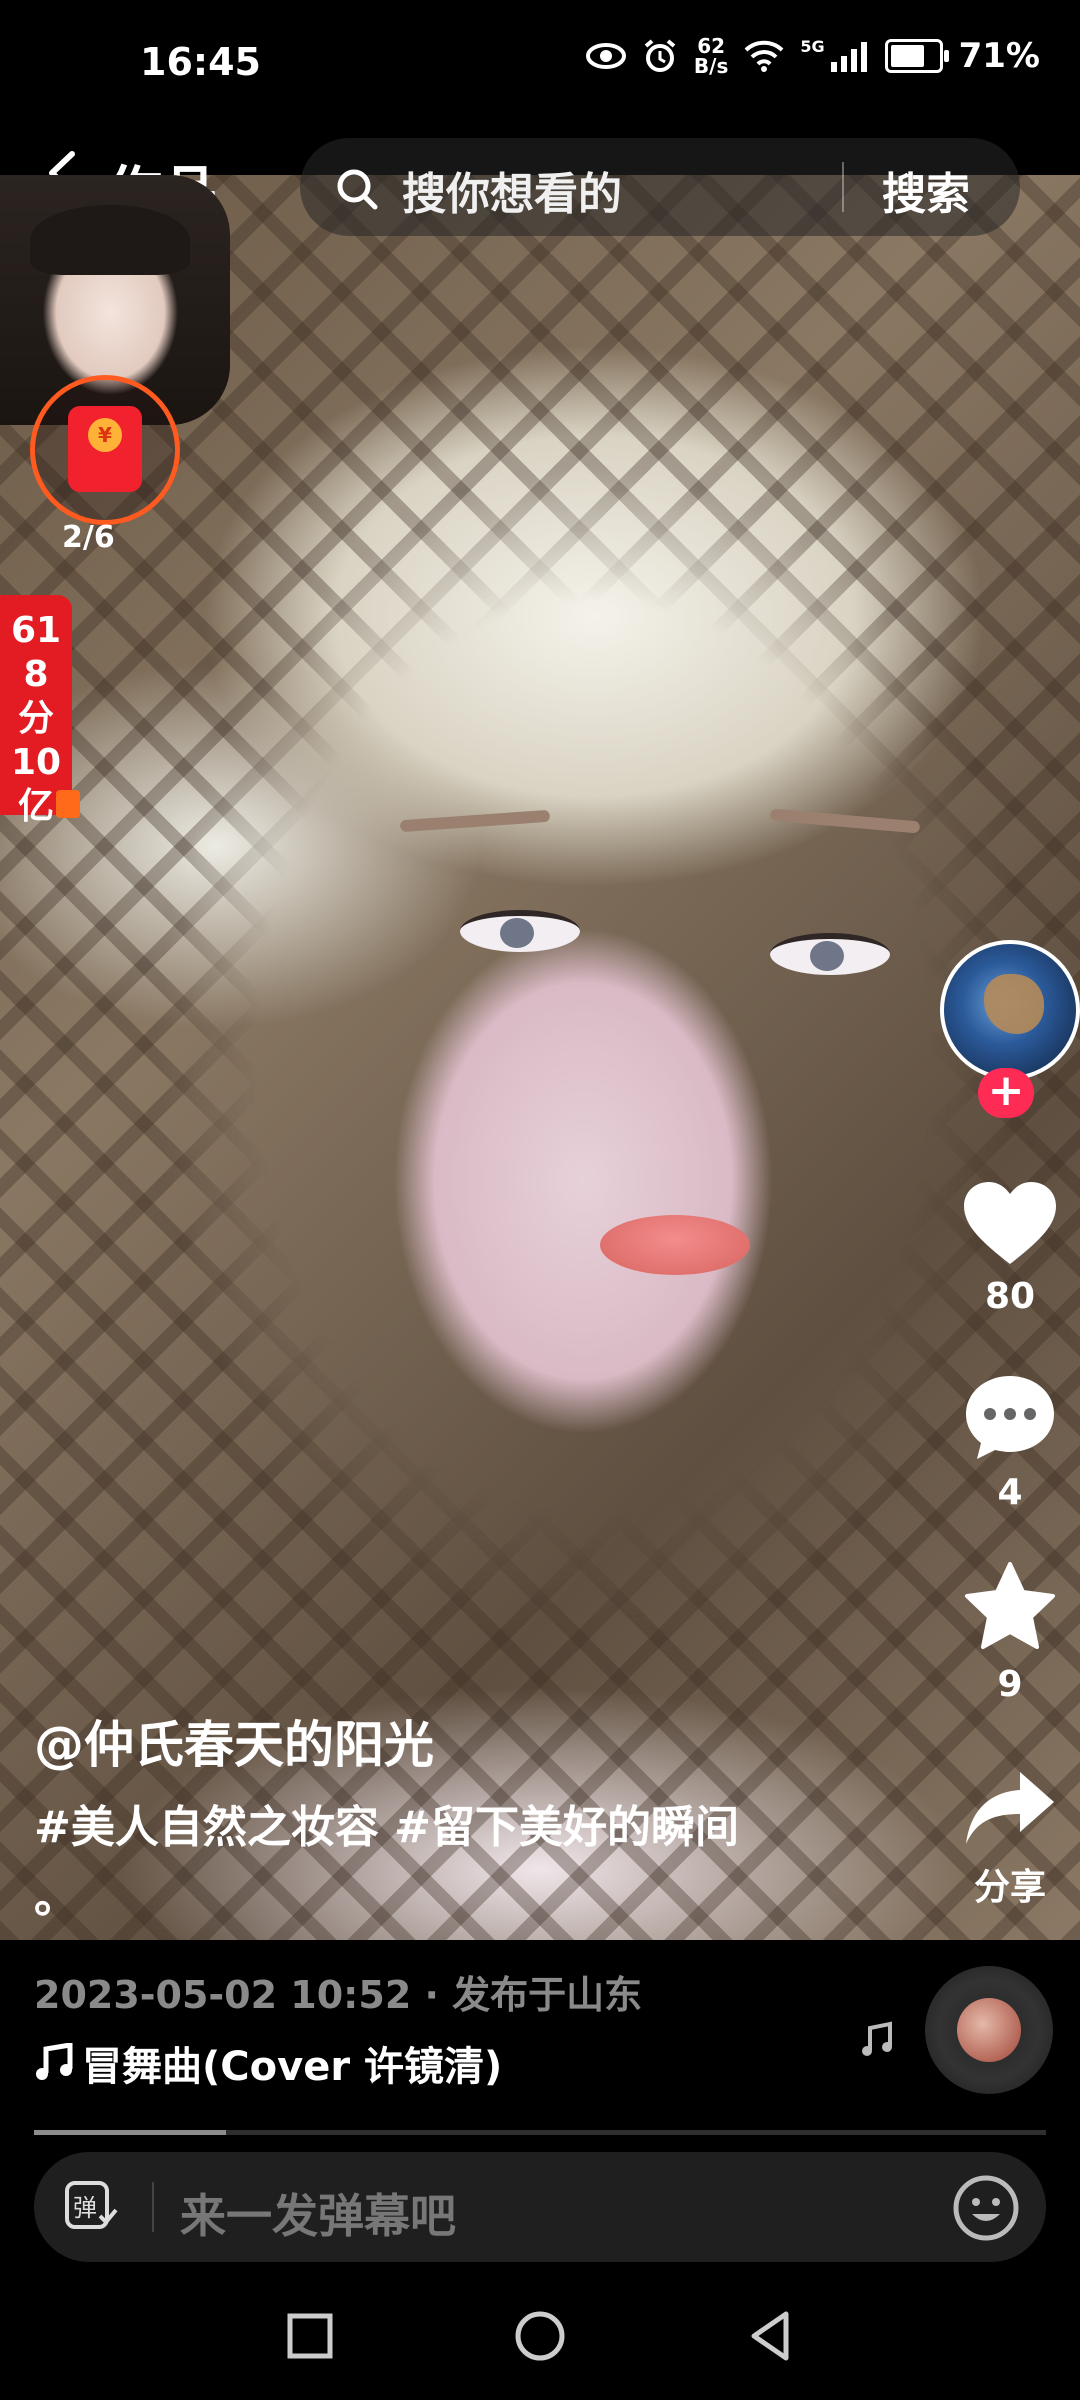 The width and height of the screenshot is (1080, 2400). Describe the element at coordinates (711, 46) in the screenshot. I see `net-speed-value: 62` at that location.